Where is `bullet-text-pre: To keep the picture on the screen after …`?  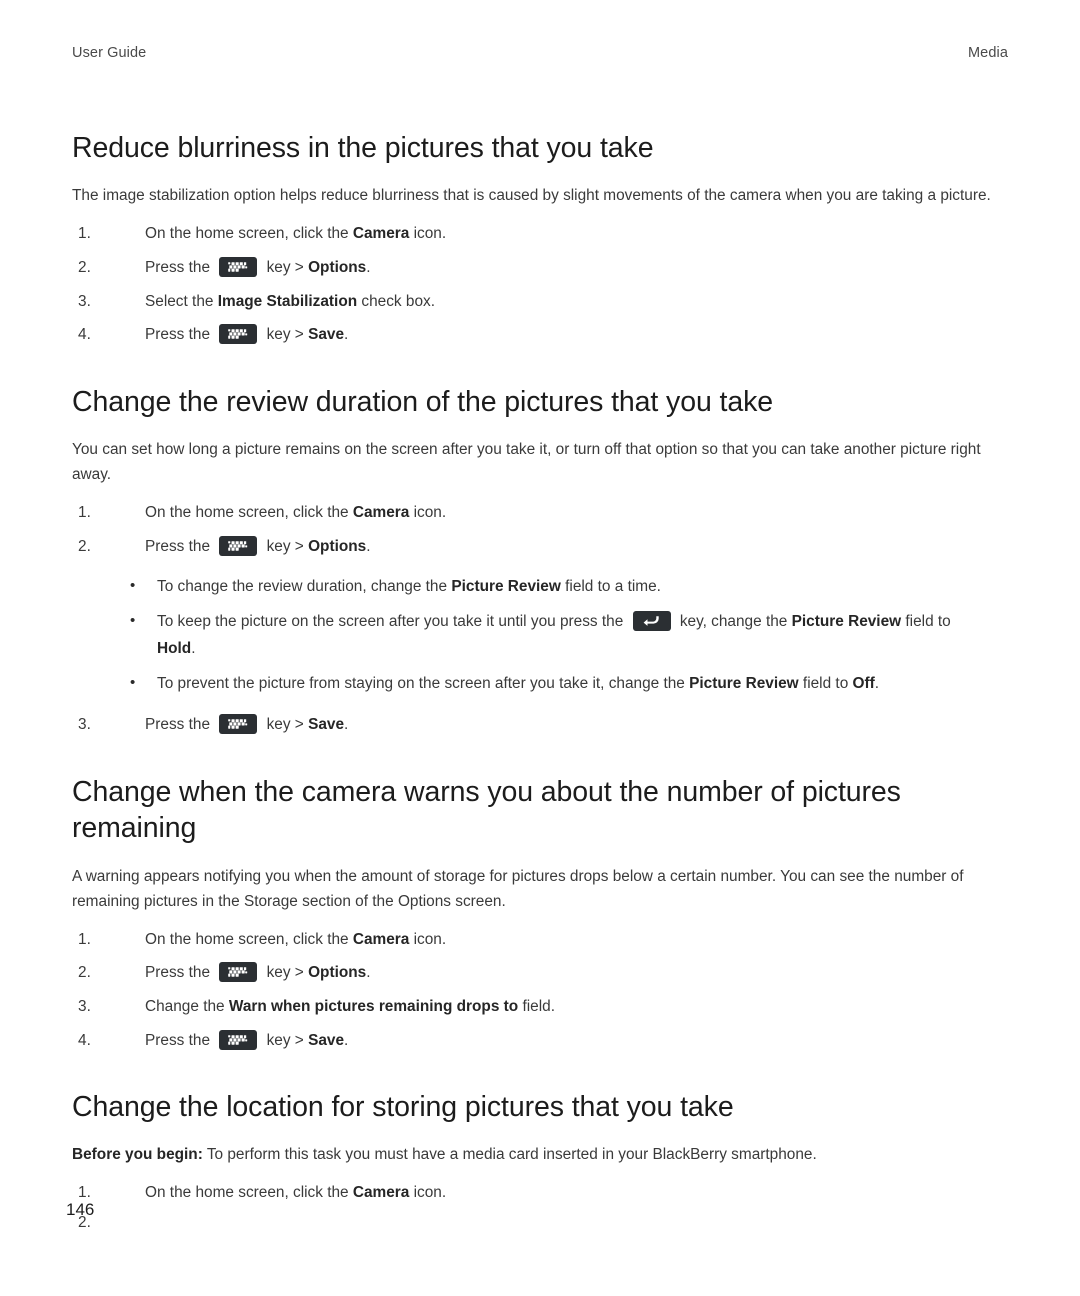 bullet-text-pre: To keep the picture on the screen after … is located at coordinates (392, 621).